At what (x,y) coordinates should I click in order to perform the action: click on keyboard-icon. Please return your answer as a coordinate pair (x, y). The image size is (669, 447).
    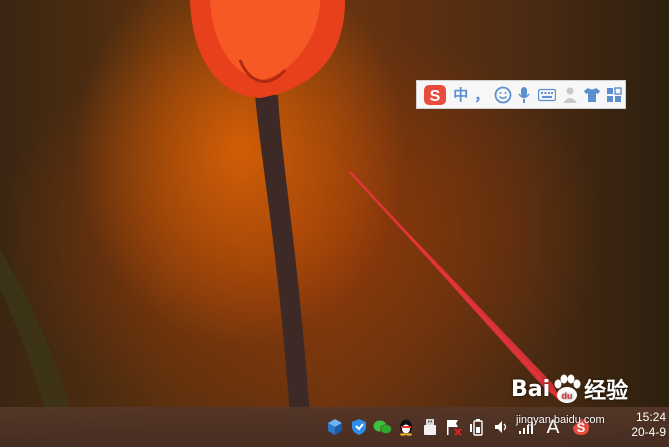
    Looking at the image, I should click on (547, 94).